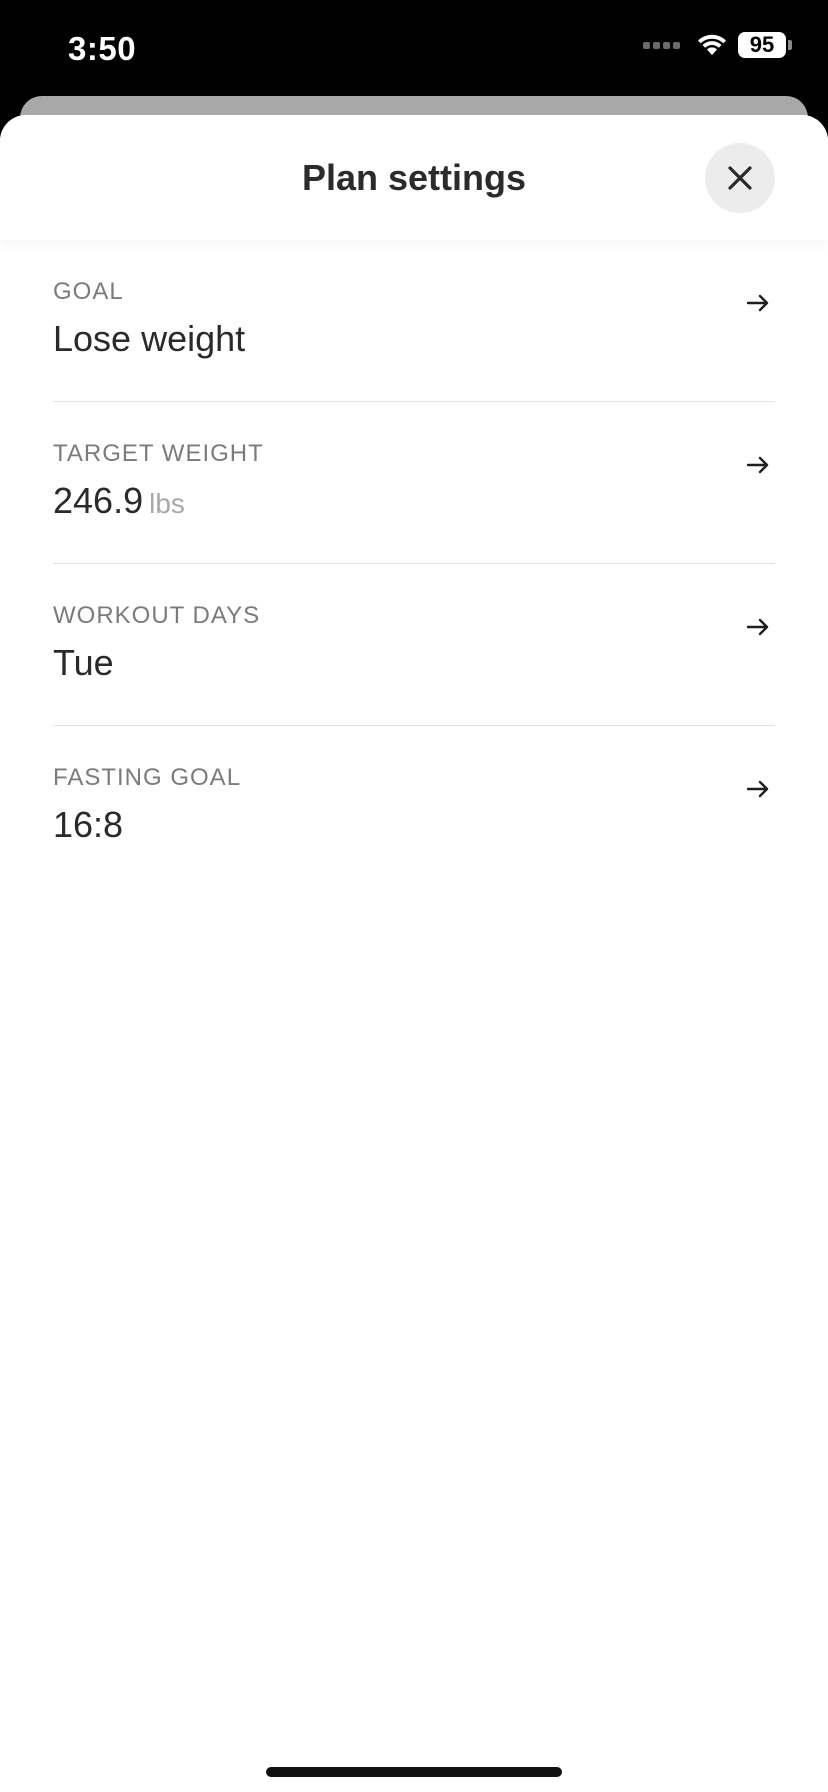 The width and height of the screenshot is (828, 1792). I want to click on close-button, so click(740, 178).